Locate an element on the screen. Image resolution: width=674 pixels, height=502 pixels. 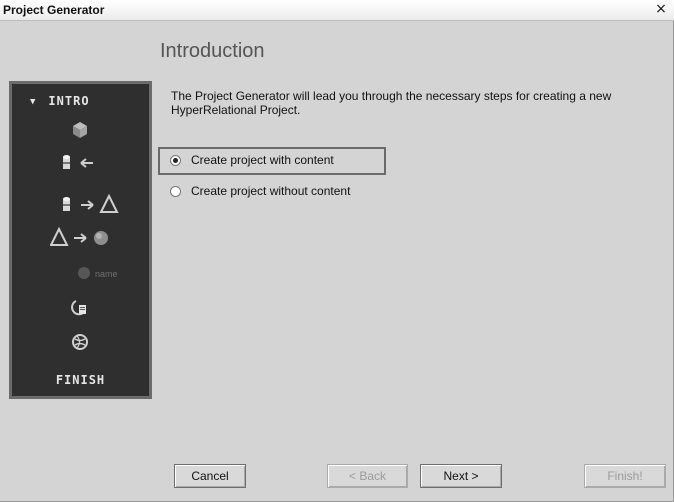
close-icon: × is located at coordinates (661, 9).